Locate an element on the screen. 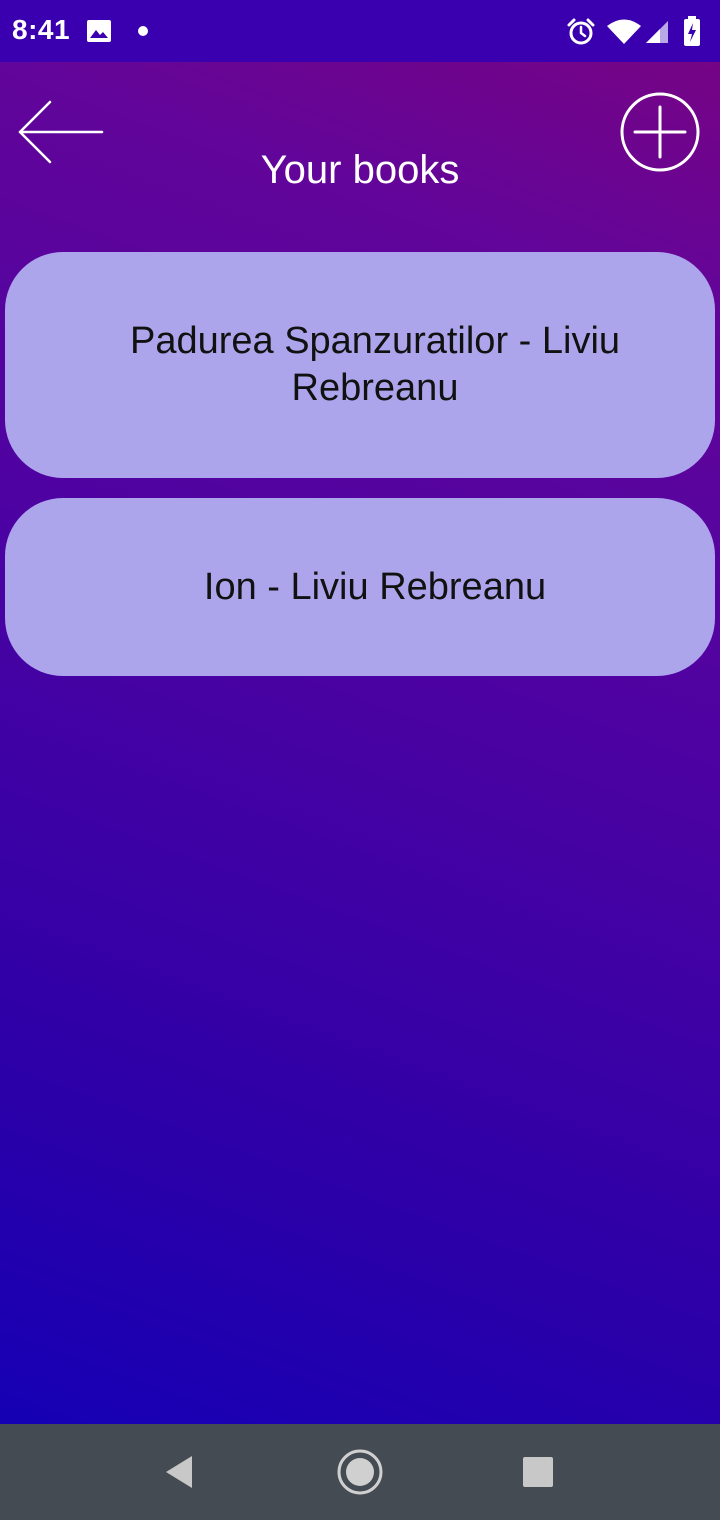  status-time: 8:41 is located at coordinates (41, 29).